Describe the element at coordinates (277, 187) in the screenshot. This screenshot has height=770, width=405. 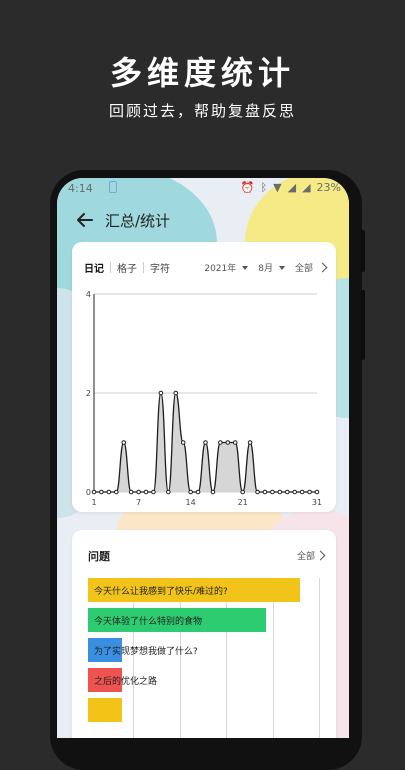
I see `wifi-icon: ▼` at that location.